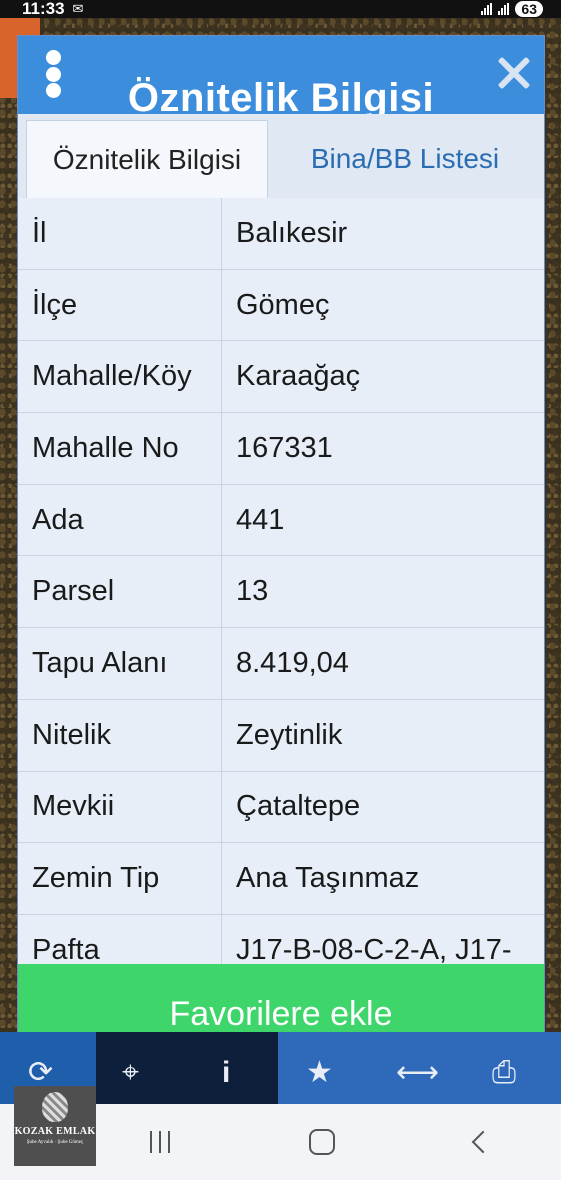 The image size is (561, 1180). Describe the element at coordinates (120, 878) in the screenshot. I see `row-key: Zemin Tip` at that location.